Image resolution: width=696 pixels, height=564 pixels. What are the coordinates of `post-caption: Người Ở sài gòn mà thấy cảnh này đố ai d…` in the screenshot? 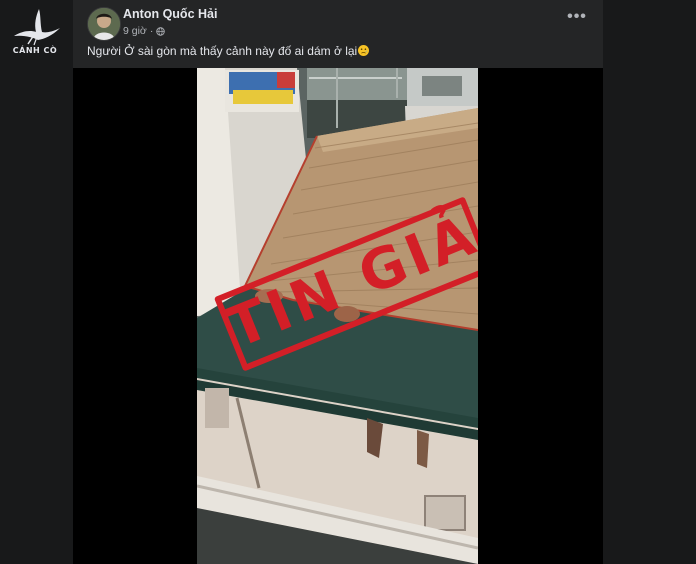 It's located at (228, 51).